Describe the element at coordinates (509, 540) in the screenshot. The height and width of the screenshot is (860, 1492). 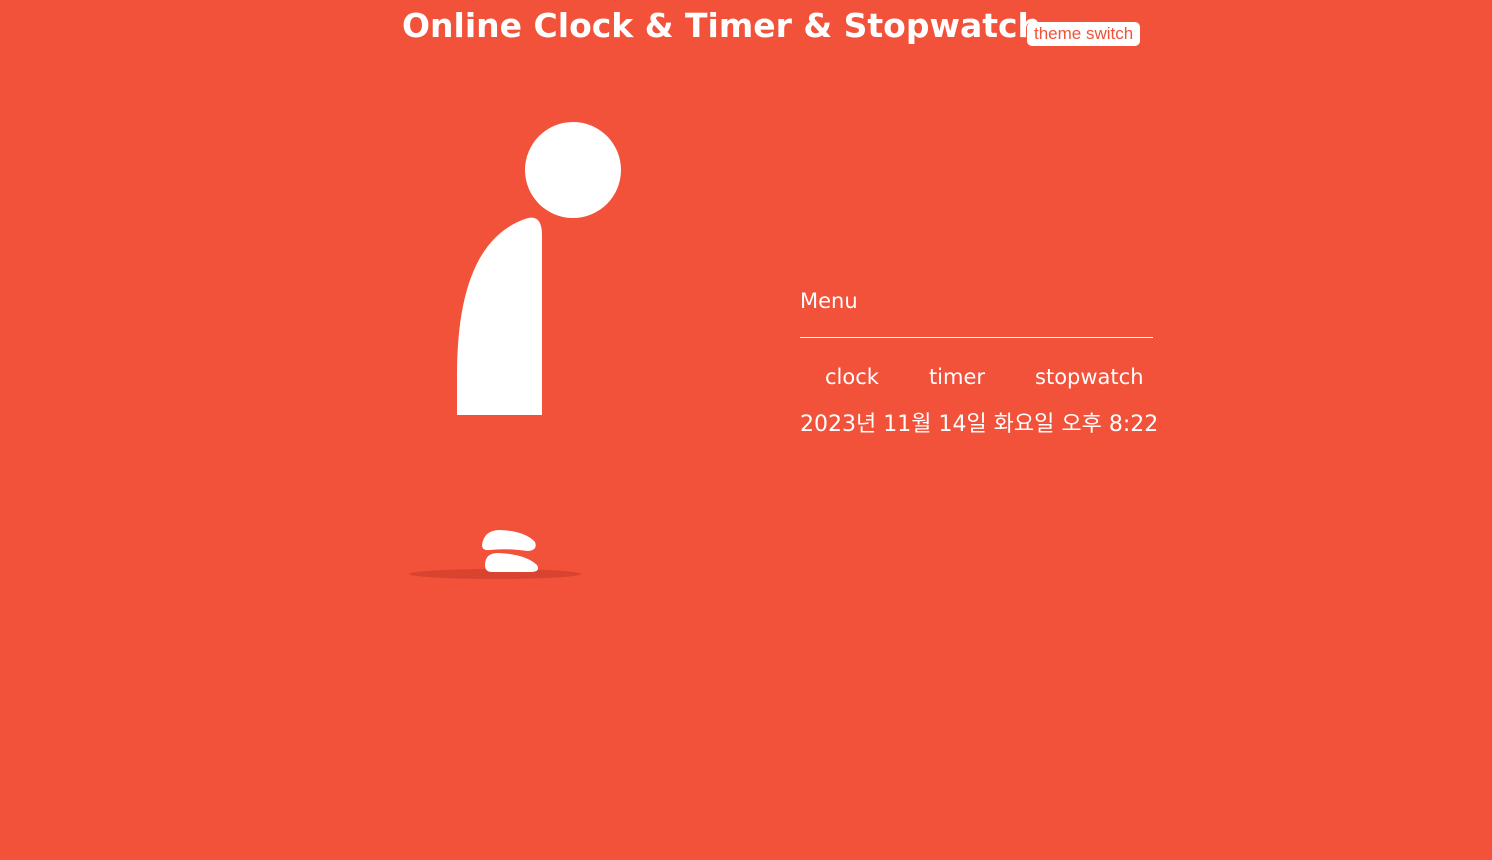
I see `figure-foot-back` at that location.